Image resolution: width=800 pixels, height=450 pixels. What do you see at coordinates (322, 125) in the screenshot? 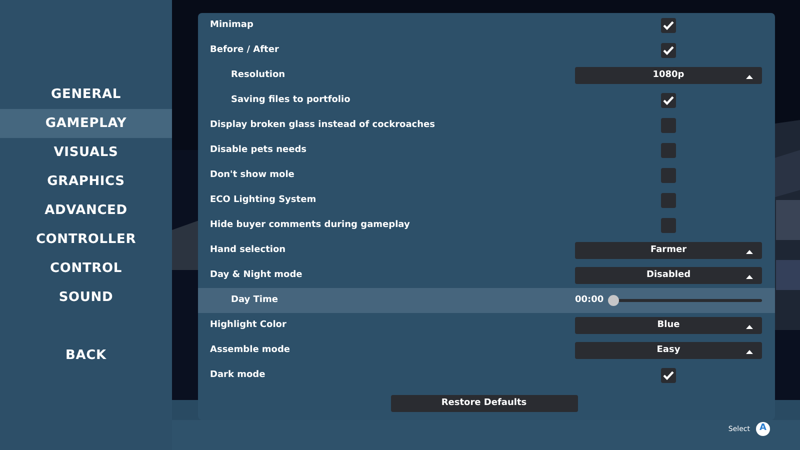
I see `setting-label: Display broken glass instead of cockroaches` at bounding box center [322, 125].